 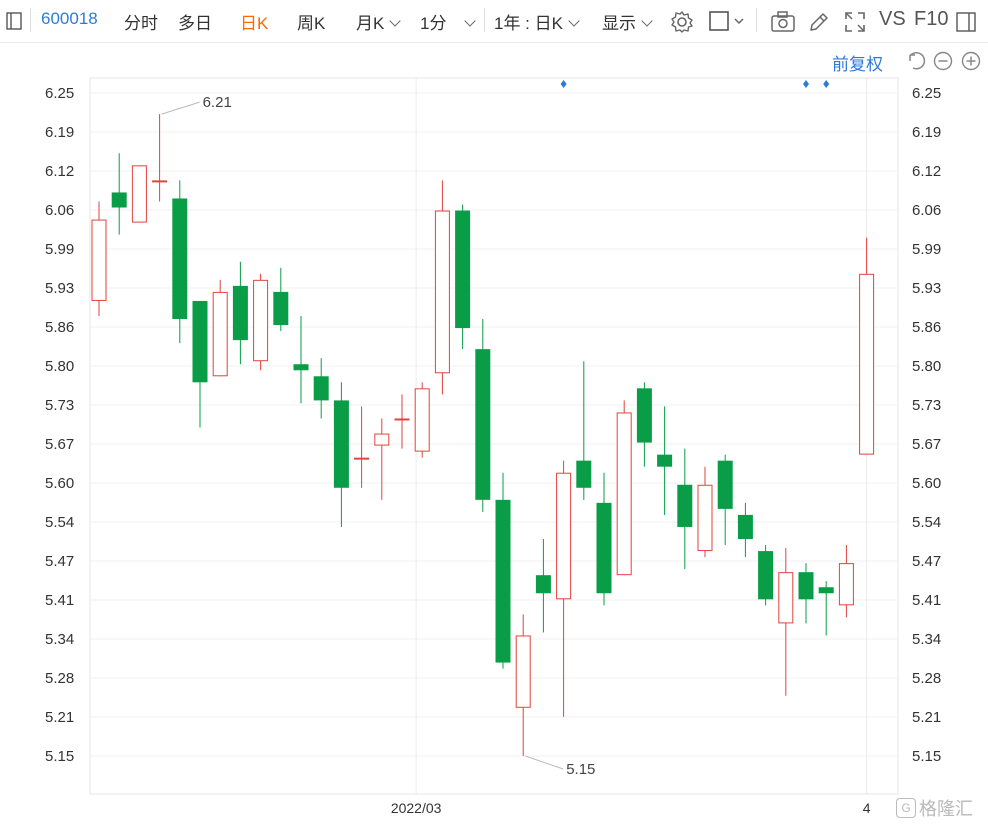 What do you see at coordinates (433, 23) in the screenshot?
I see `minute-label: 1分` at bounding box center [433, 23].